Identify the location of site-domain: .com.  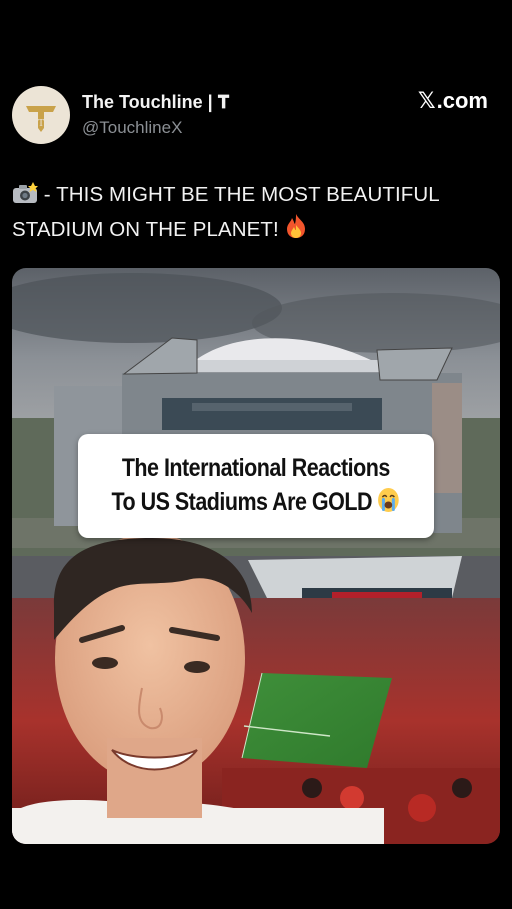
(462, 100).